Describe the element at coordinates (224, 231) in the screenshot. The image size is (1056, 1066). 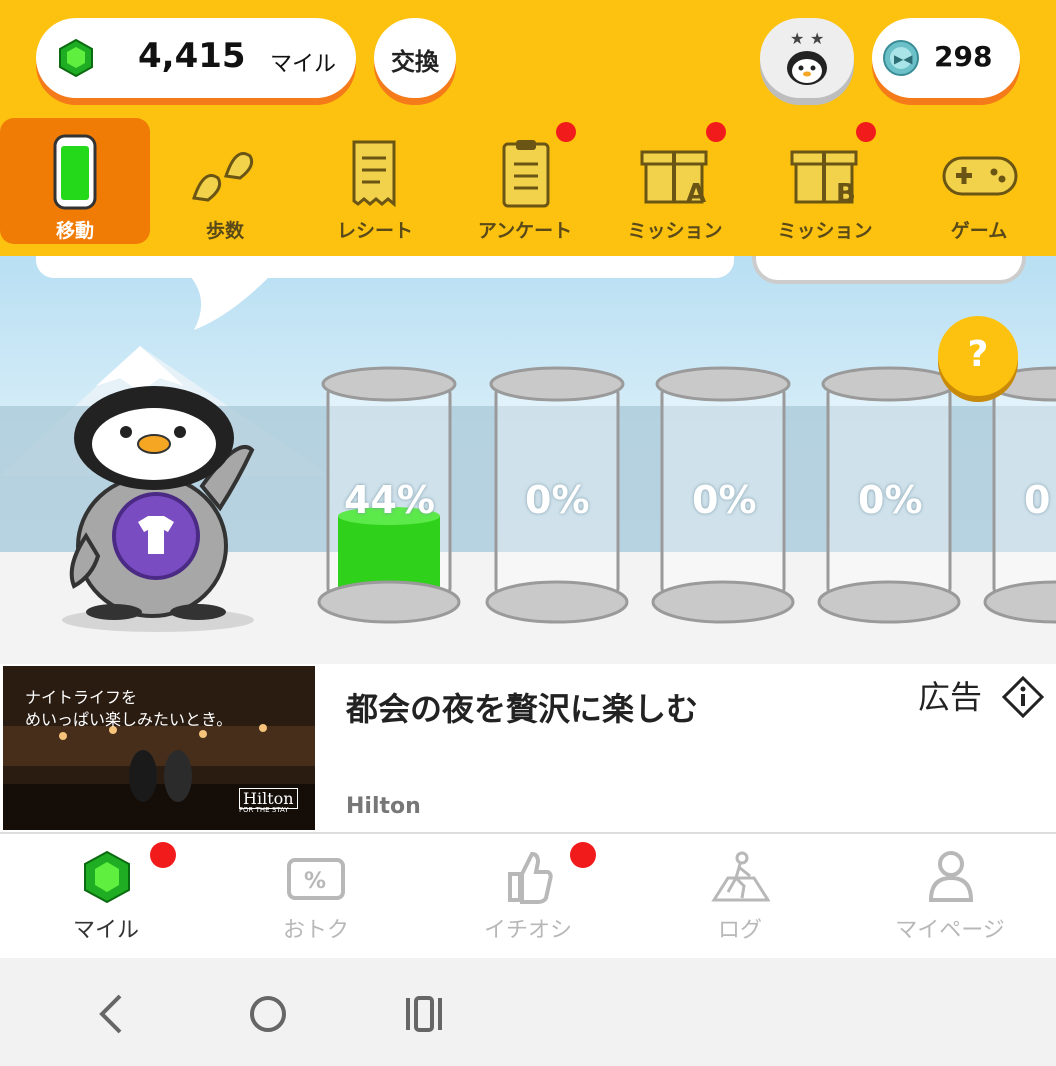
I see `tab-label: 歩数` at that location.